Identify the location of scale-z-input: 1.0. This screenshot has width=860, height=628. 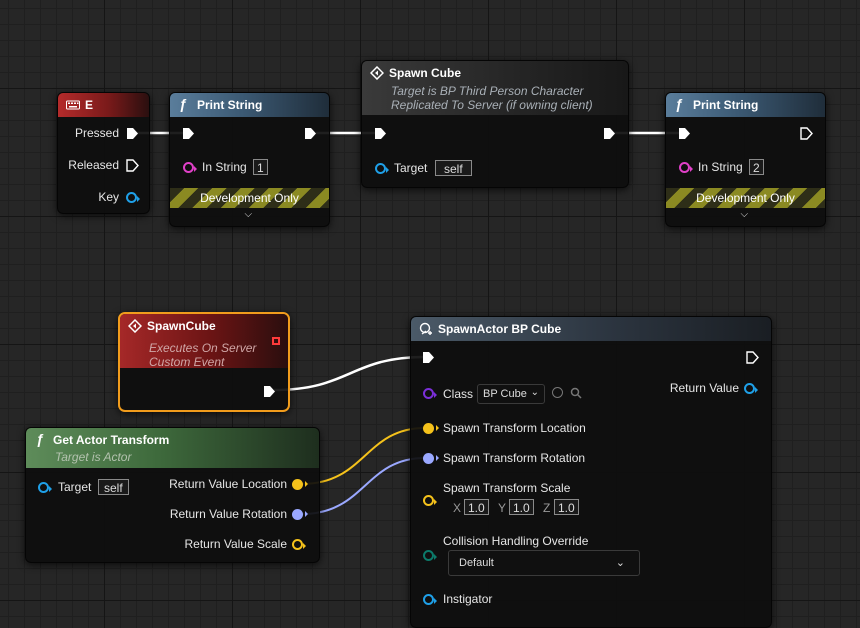
(566, 507).